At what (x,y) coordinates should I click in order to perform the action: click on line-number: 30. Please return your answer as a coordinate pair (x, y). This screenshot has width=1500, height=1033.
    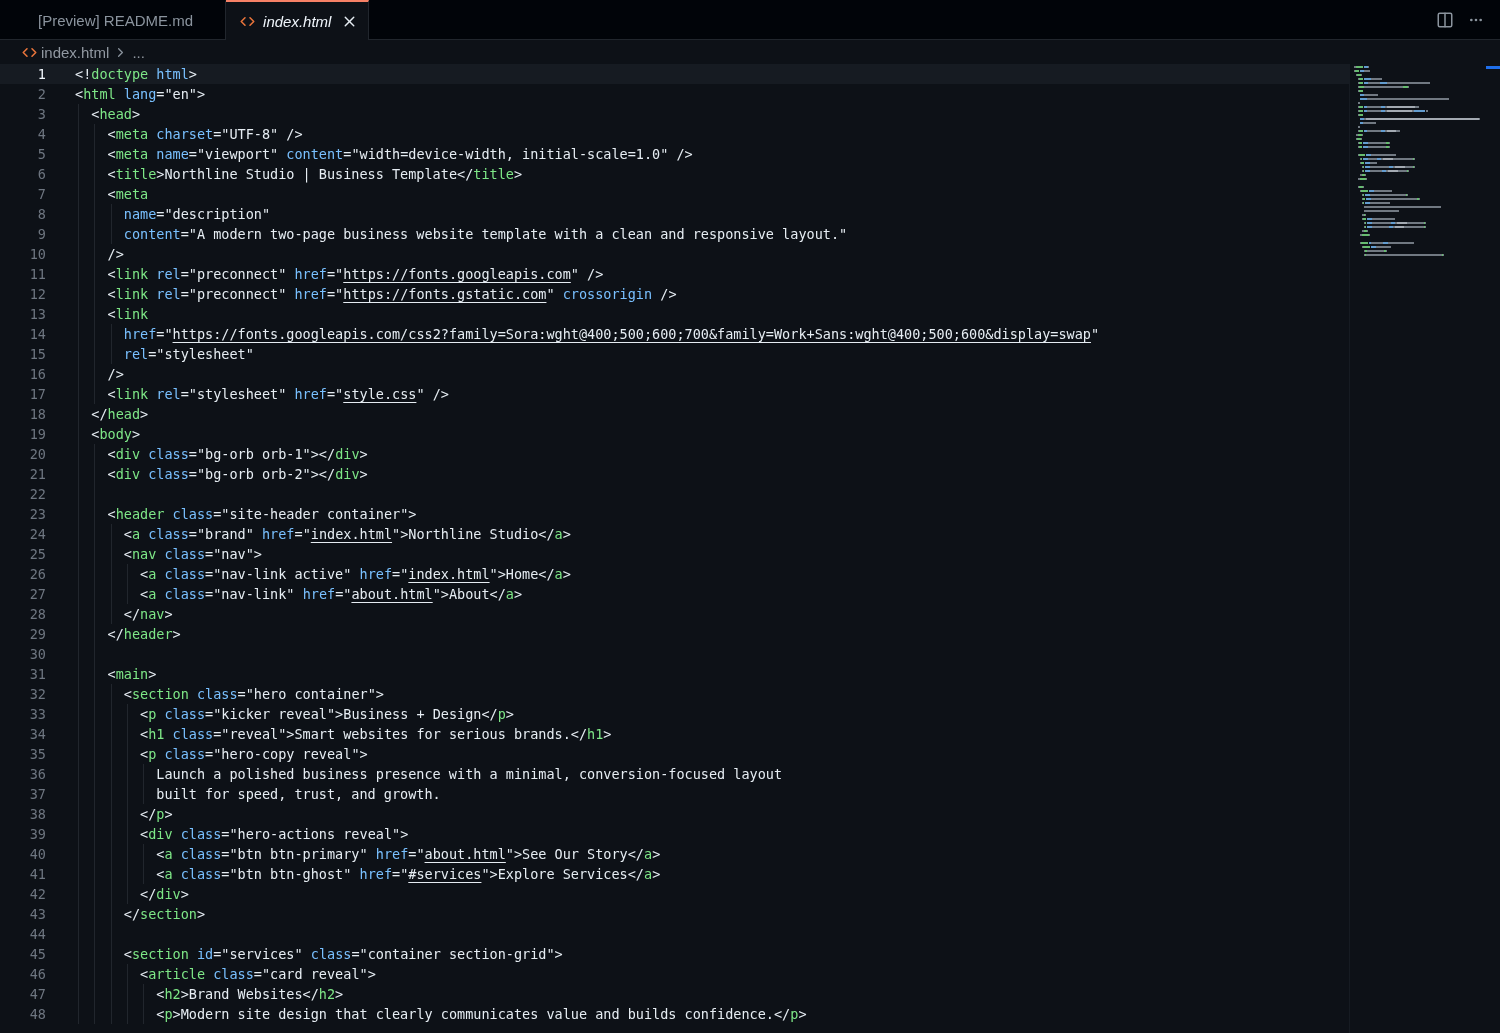
    Looking at the image, I should click on (37, 654).